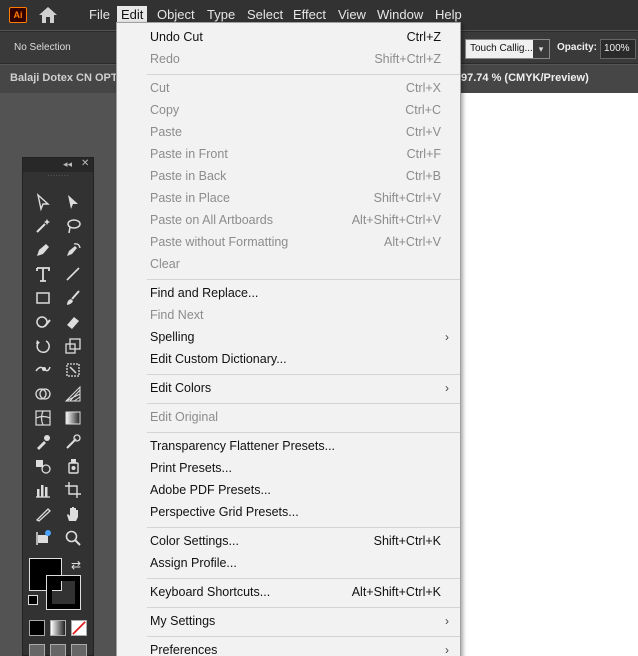 The image size is (638, 656). What do you see at coordinates (43, 322) in the screenshot?
I see `shaper-tool-icon` at bounding box center [43, 322].